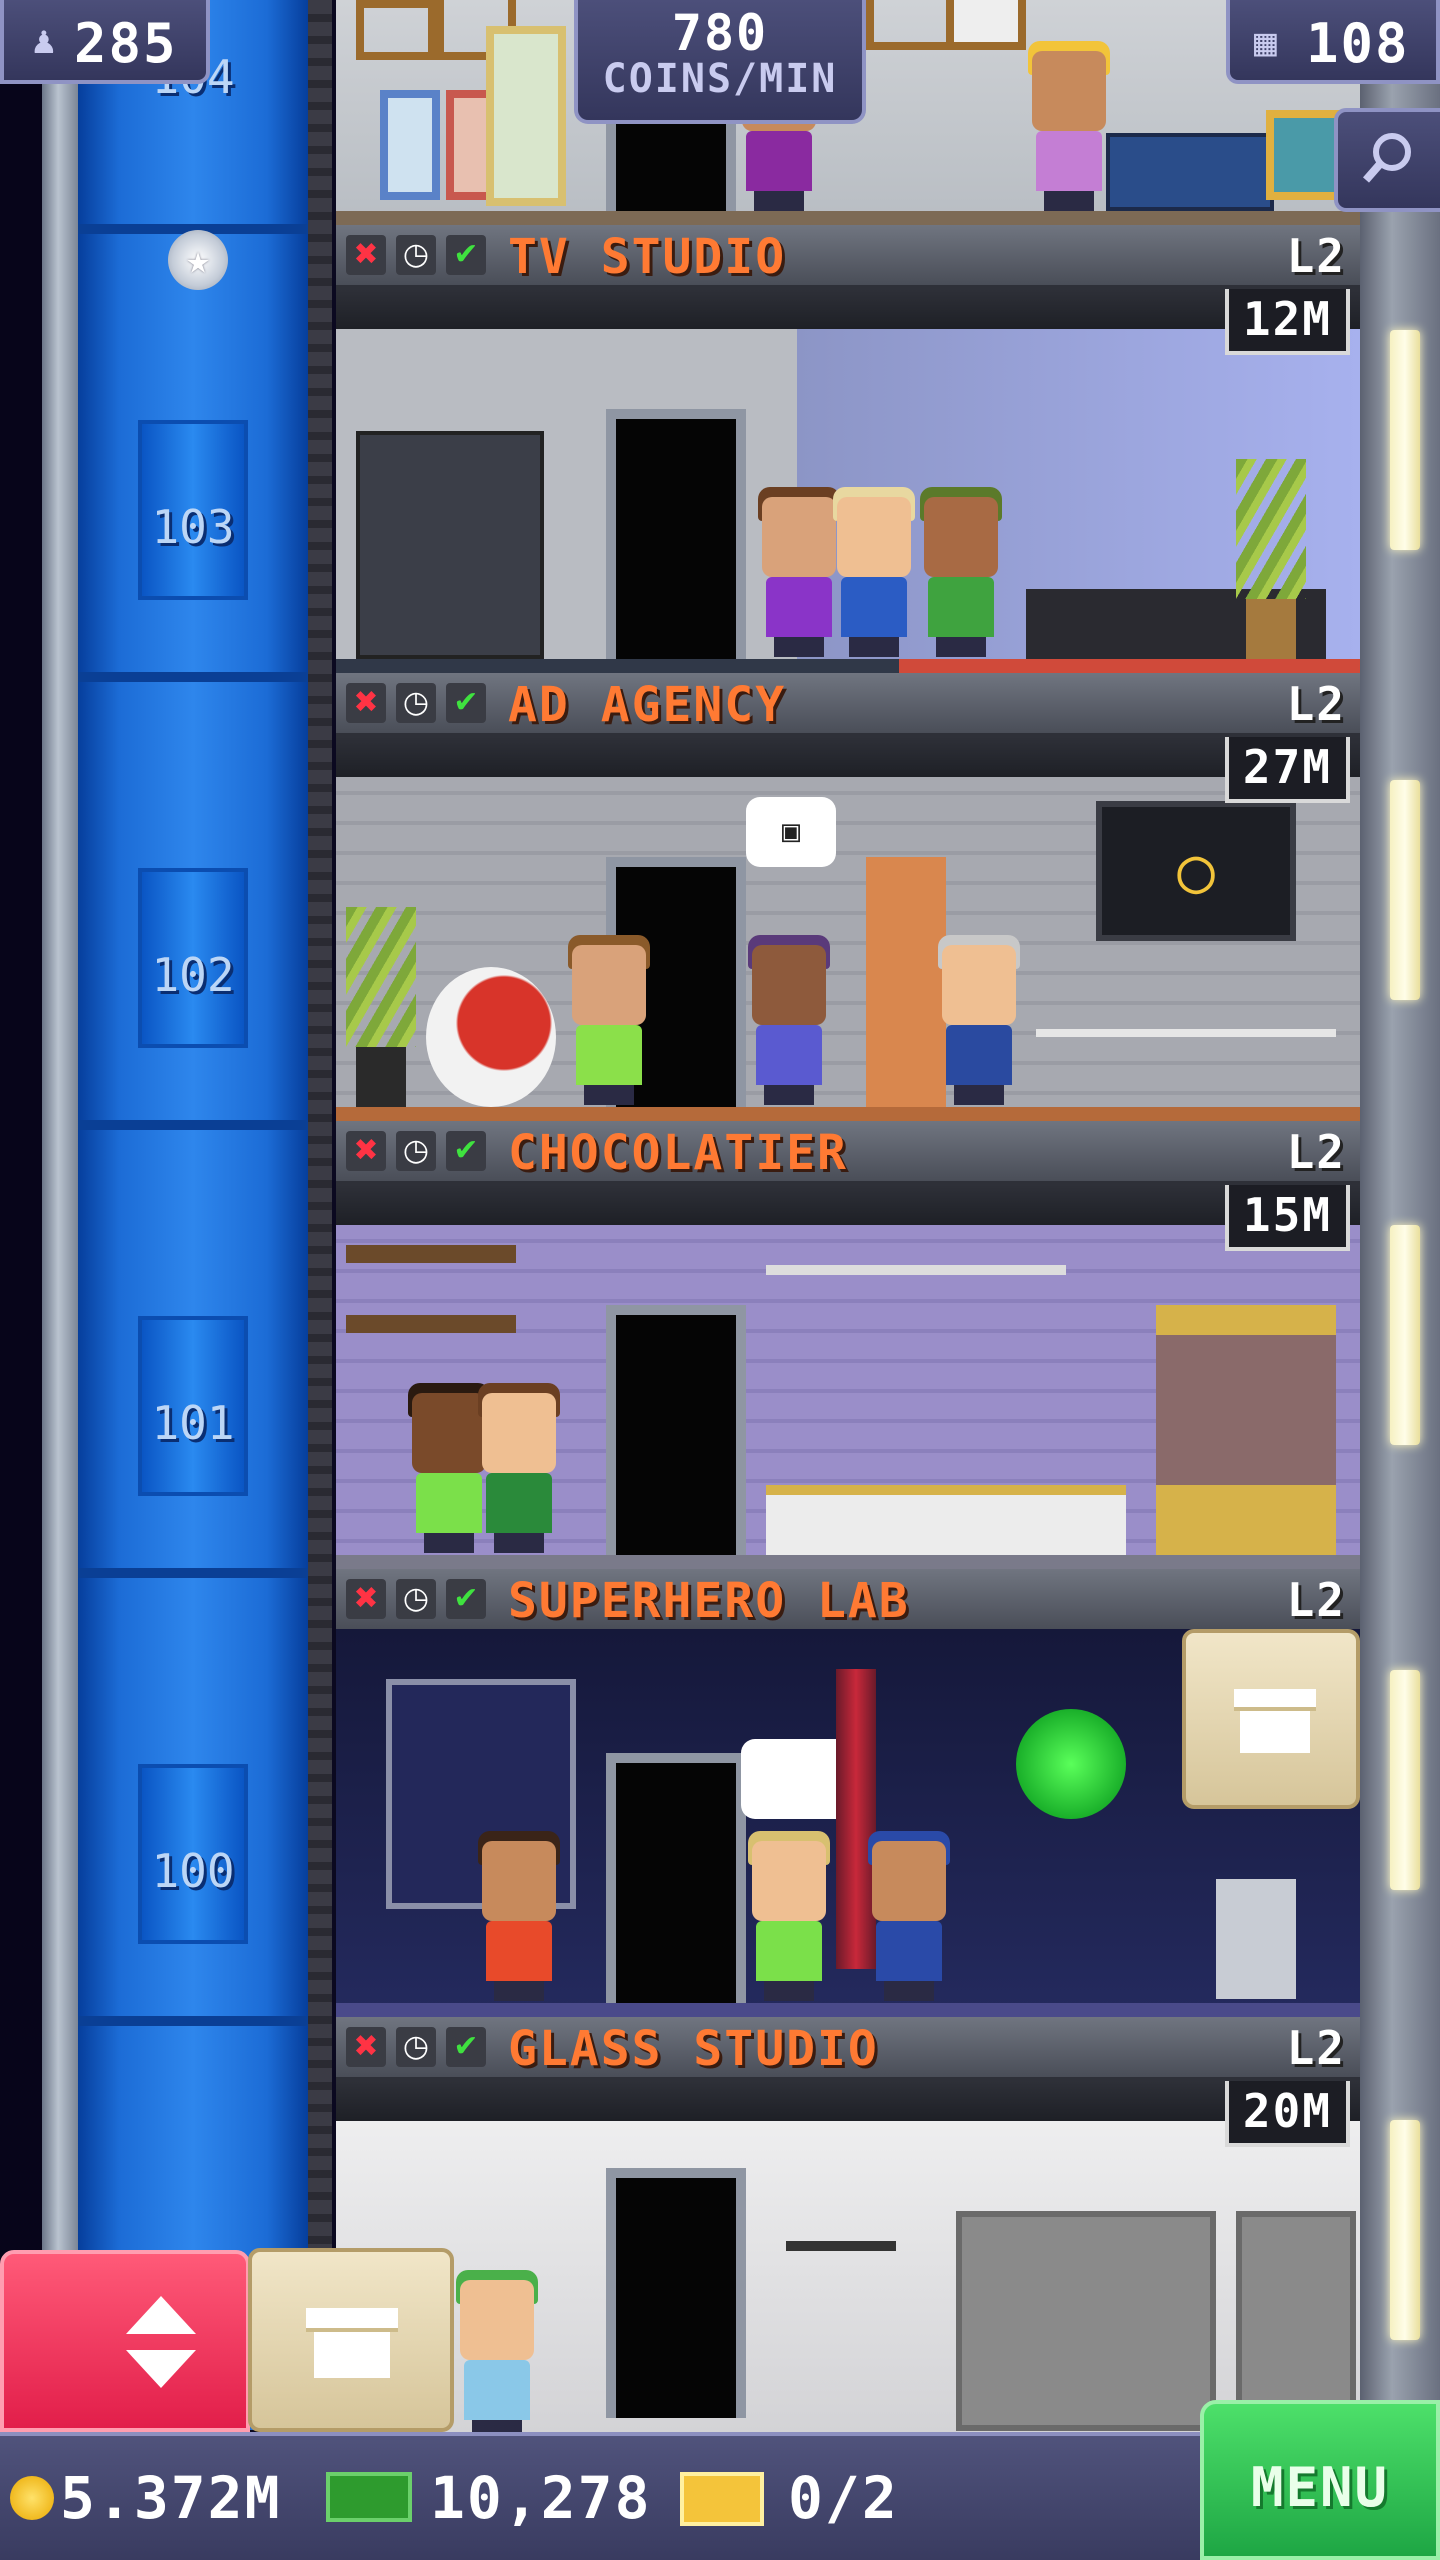 Image resolution: width=1440 pixels, height=2560 pixels. I want to click on magnifier-icon, so click(1386, 158).